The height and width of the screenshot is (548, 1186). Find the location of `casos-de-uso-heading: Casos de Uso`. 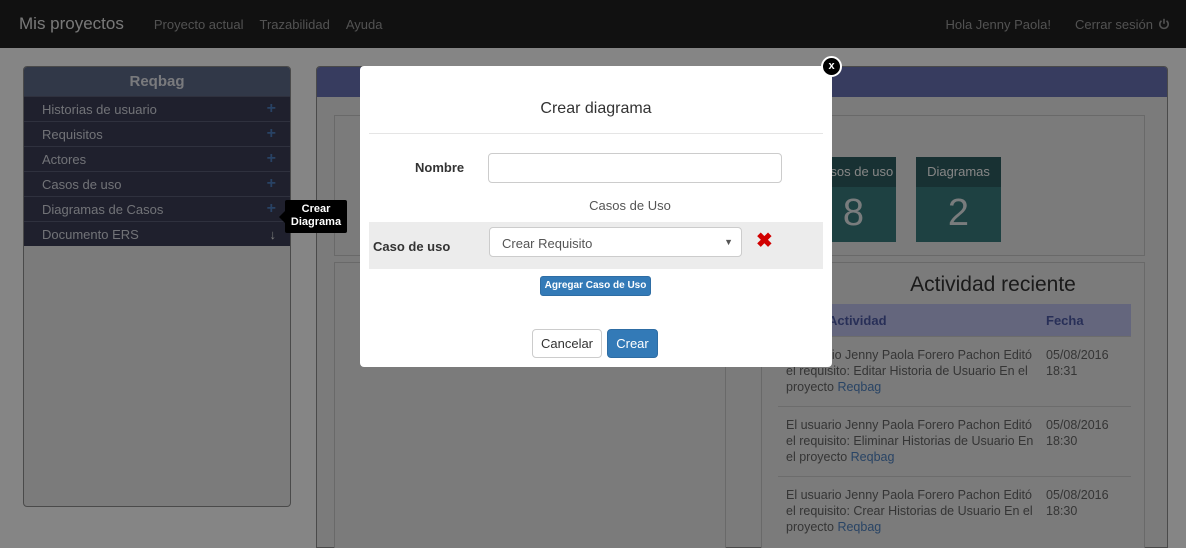

casos-de-uso-heading: Casos de Uso is located at coordinates (630, 205).